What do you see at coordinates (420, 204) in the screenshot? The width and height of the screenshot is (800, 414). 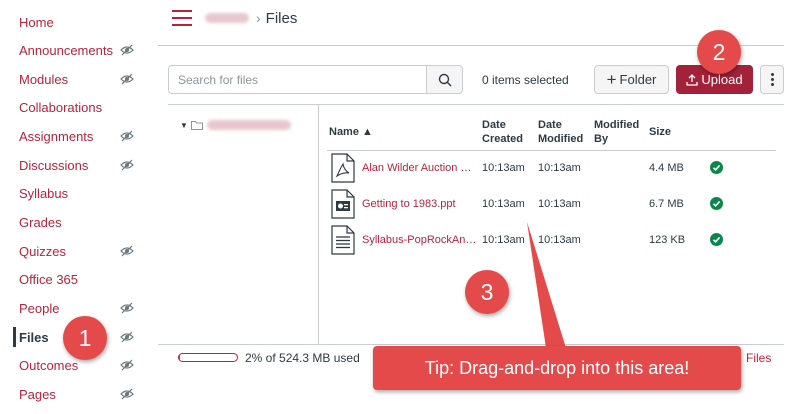 I see `file-name-link: Getting to 1983.ppt` at bounding box center [420, 204].